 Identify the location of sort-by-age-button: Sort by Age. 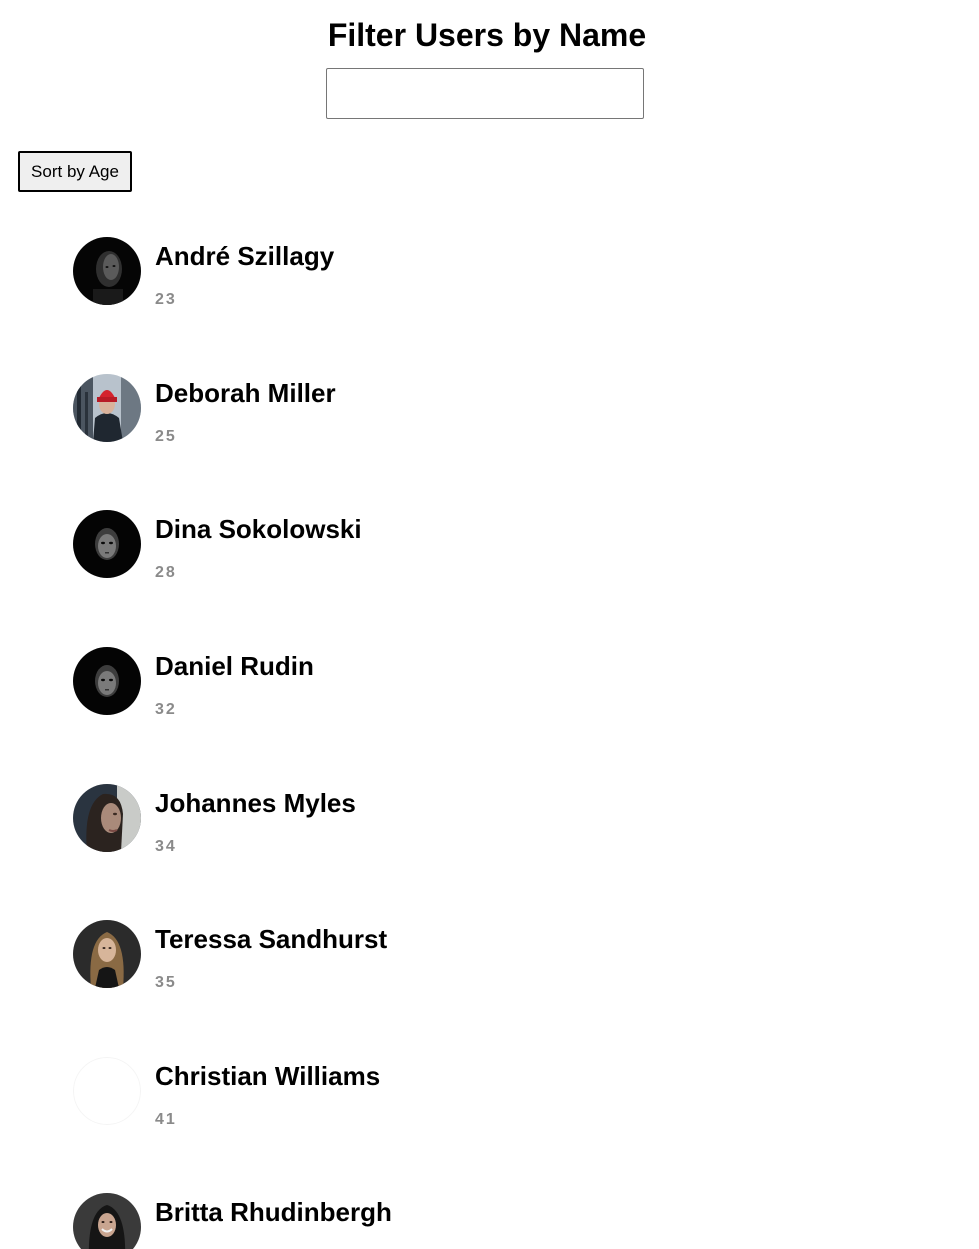
(75, 171).